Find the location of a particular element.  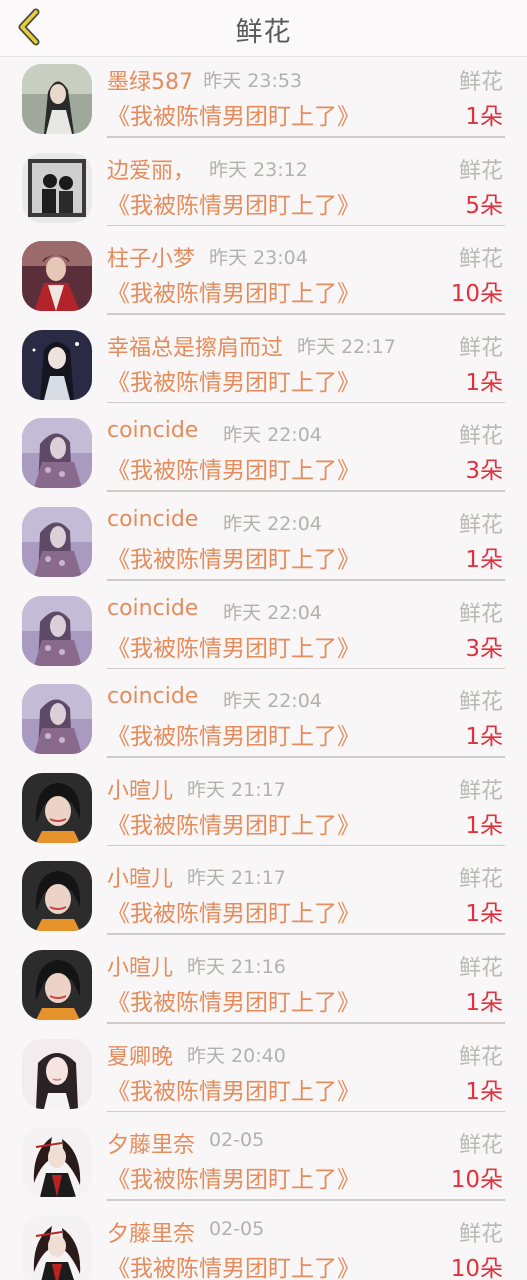

list-item: 夏卿晚 昨天 20:40 鲜花 《我被陈情男团盯上了》 1朵 is located at coordinates (263, 1075).